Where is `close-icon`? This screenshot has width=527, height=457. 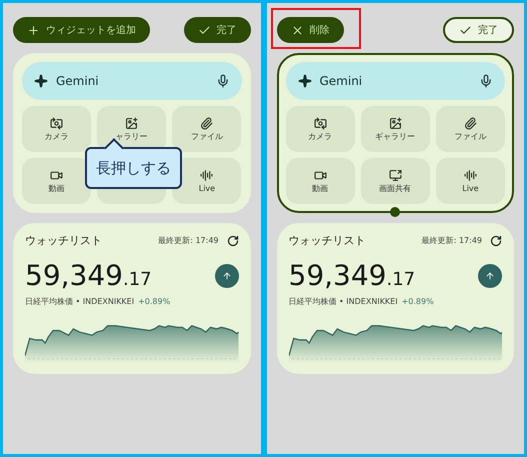 close-icon is located at coordinates (297, 30).